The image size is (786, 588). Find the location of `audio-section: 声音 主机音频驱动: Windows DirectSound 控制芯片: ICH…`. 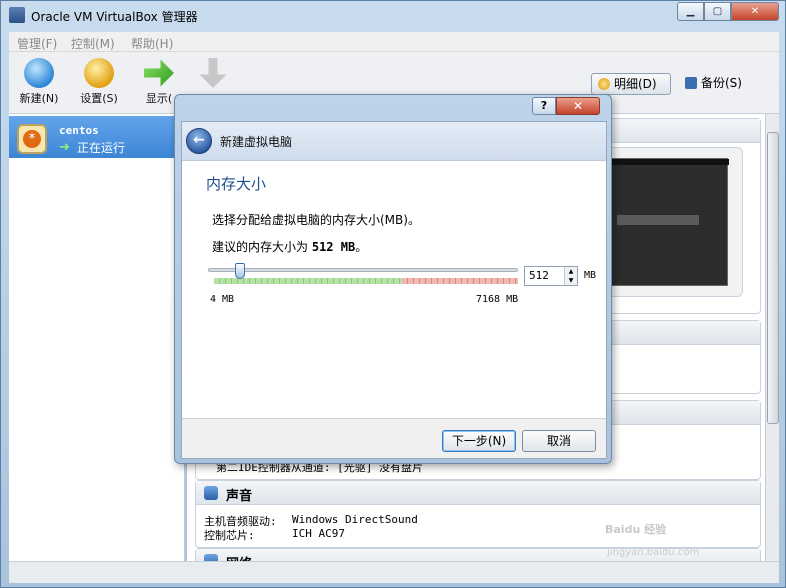

audio-section: 声音 主机音频驱动: Windows DirectSound 控制芯片: ICH… is located at coordinates (478, 514).